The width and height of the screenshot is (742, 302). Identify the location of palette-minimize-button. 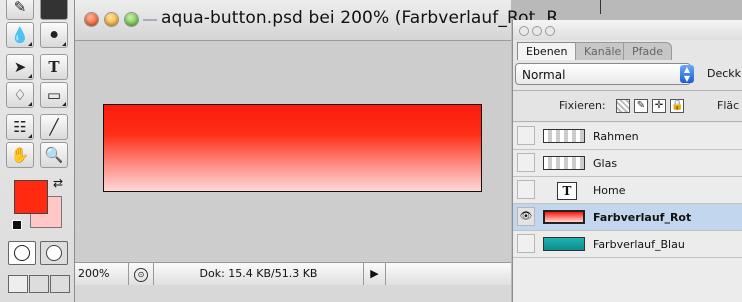
(537, 31).